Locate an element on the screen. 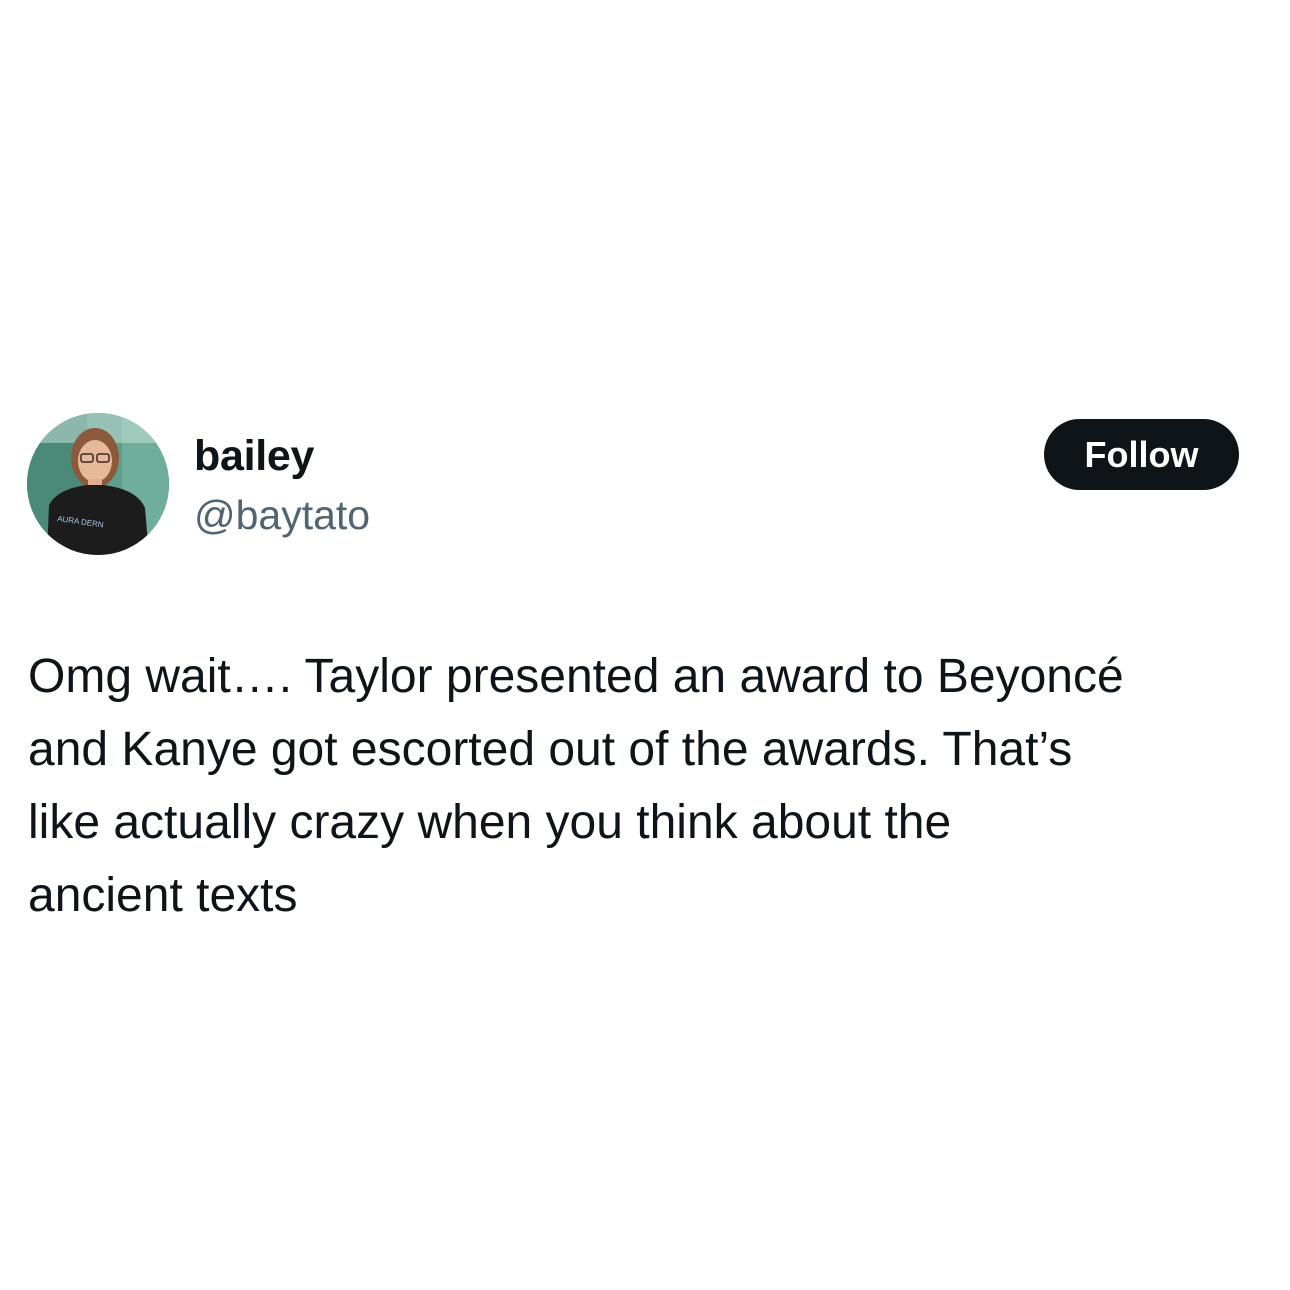  author-handle: @baytato is located at coordinates (282, 515).